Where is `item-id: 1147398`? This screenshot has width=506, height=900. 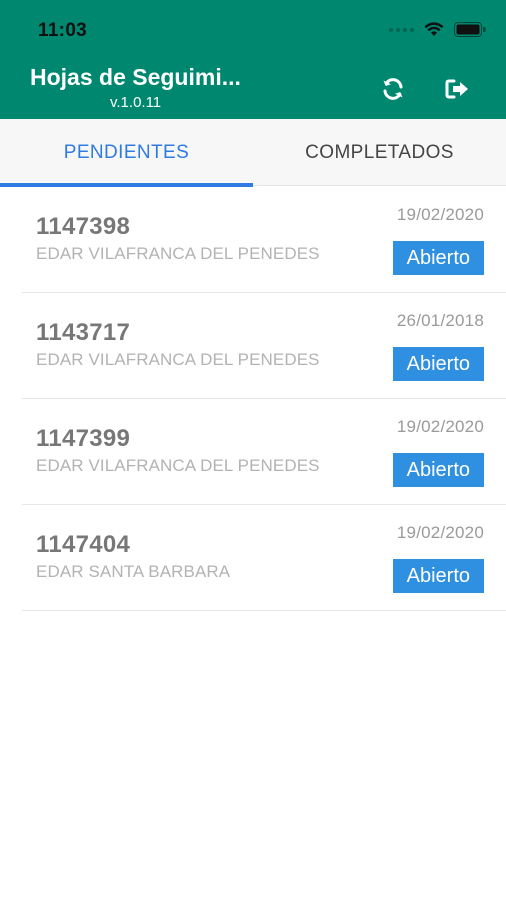
item-id: 1147398 is located at coordinates (83, 226).